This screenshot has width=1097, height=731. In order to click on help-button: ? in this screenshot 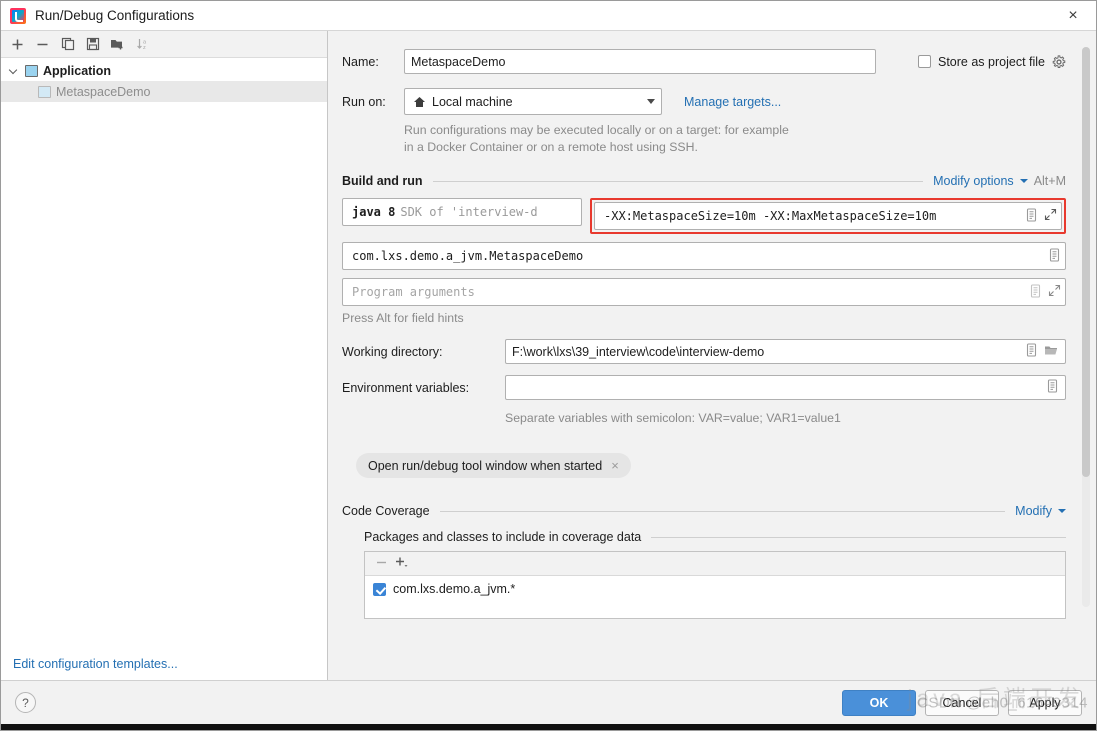, I will do `click(25, 702)`.